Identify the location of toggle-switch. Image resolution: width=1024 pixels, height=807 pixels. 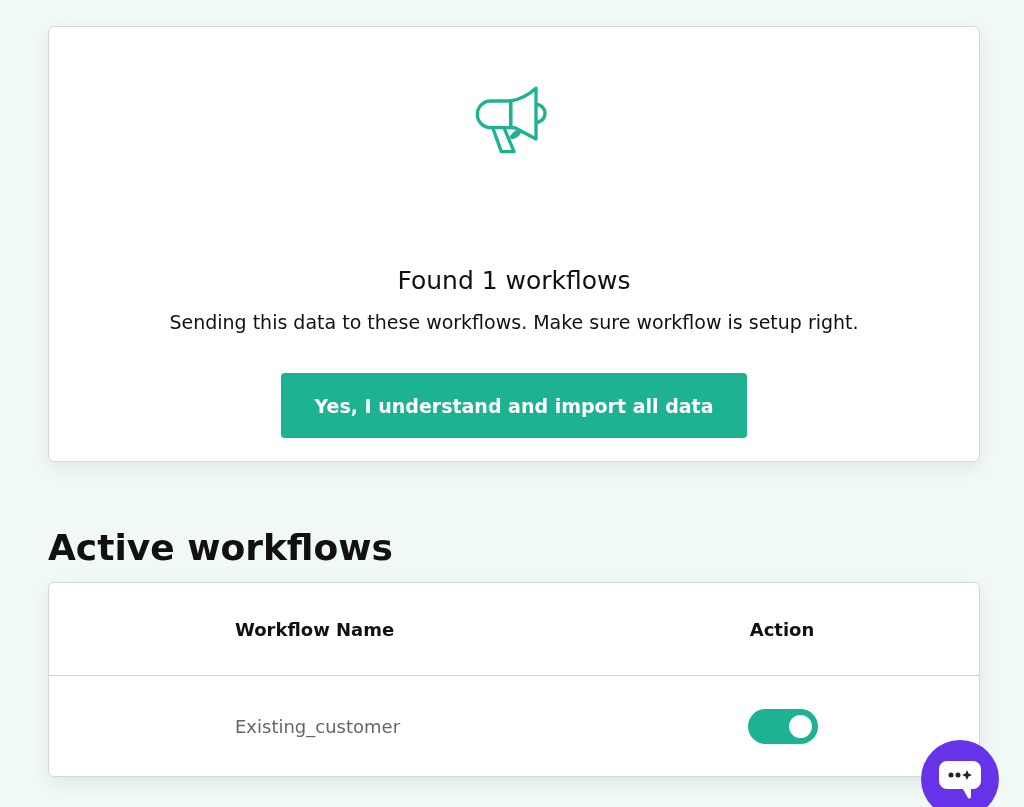
(783, 726).